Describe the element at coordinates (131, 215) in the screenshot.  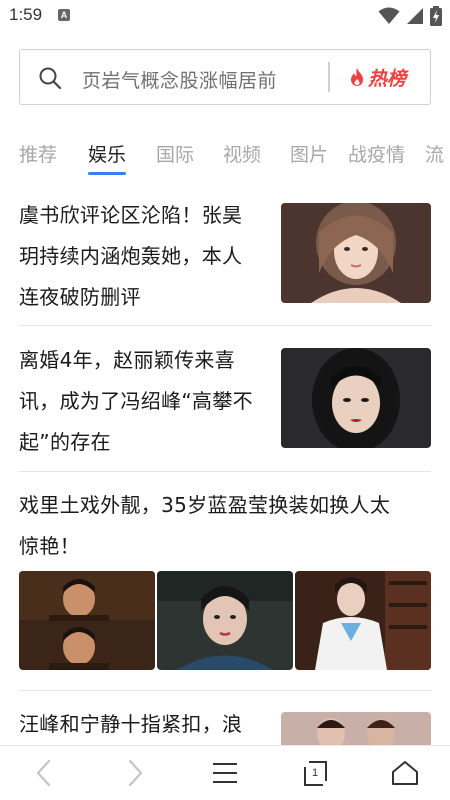
I see `article-title-line: 虞书欣评论区沦陷！张昊` at that location.